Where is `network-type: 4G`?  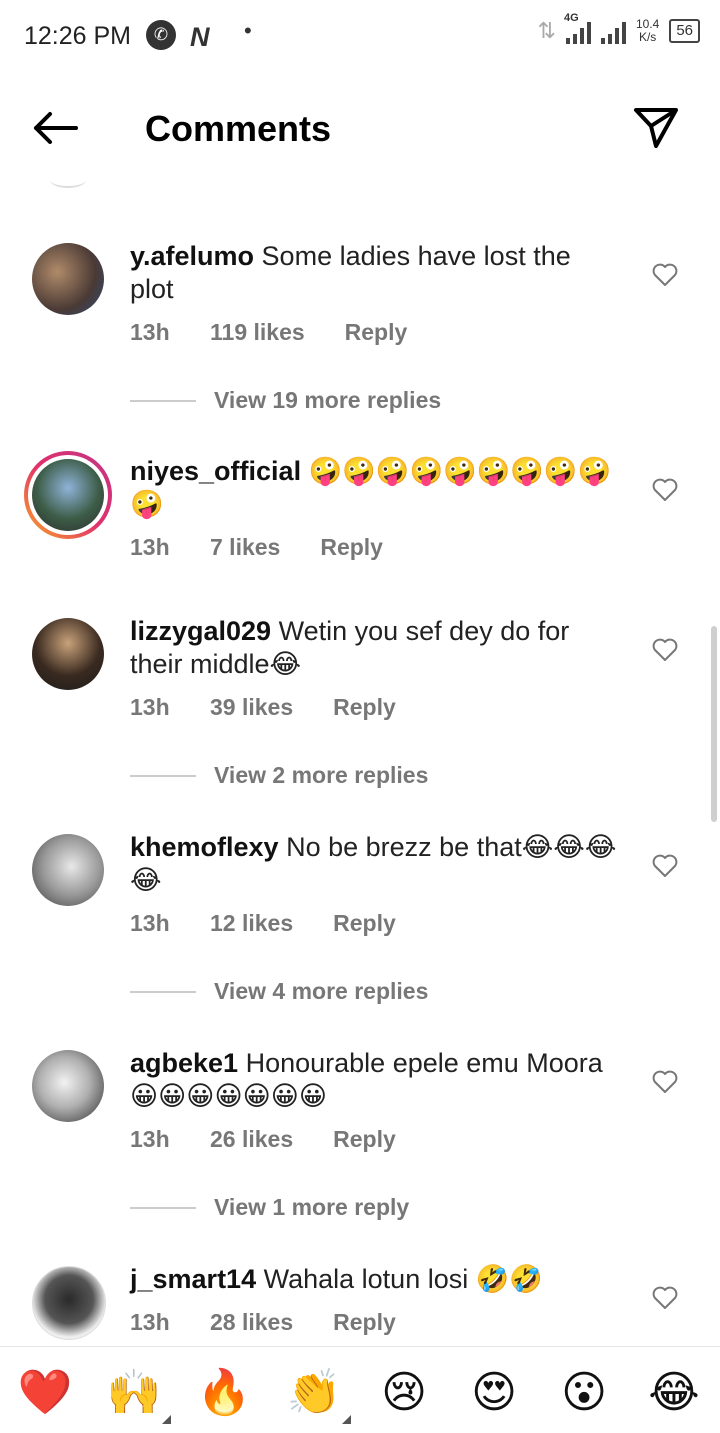
network-type: 4G is located at coordinates (571, 18).